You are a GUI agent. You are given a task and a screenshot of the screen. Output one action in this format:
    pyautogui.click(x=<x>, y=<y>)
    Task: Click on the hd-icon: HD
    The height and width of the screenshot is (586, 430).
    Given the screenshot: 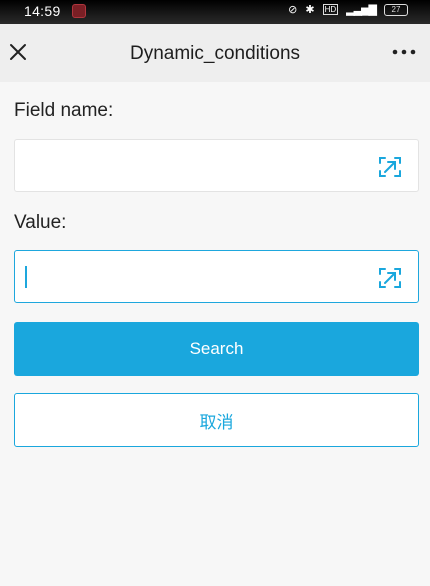 What is the action you would take?
    pyautogui.click(x=330, y=9)
    